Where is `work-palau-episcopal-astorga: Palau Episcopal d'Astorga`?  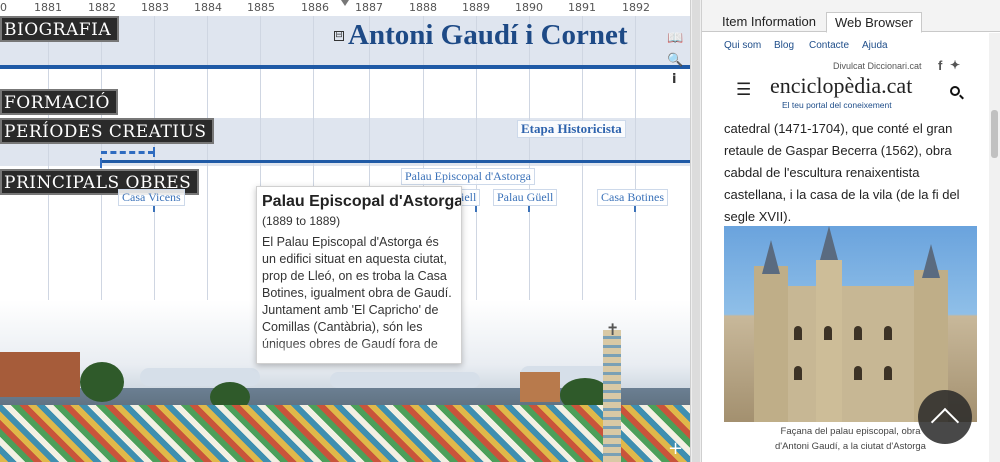 work-palau-episcopal-astorga: Palau Episcopal d'Astorga is located at coordinates (468, 176).